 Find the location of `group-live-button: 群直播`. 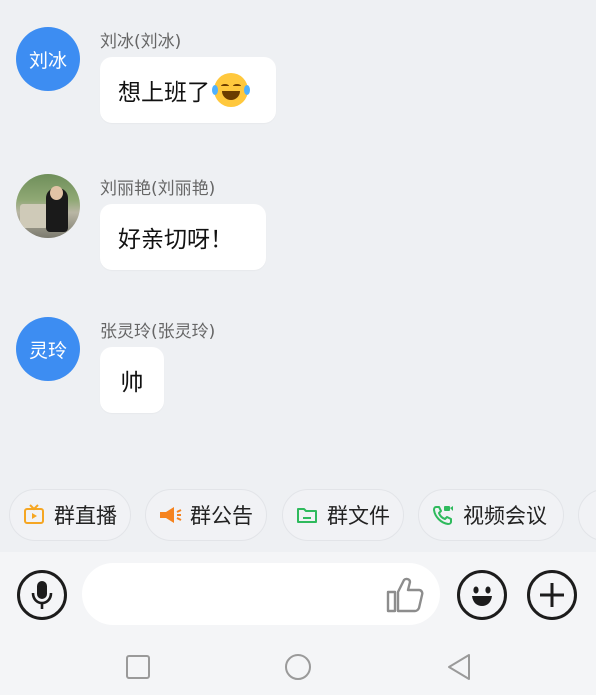

group-live-button: 群直播 is located at coordinates (70, 515).